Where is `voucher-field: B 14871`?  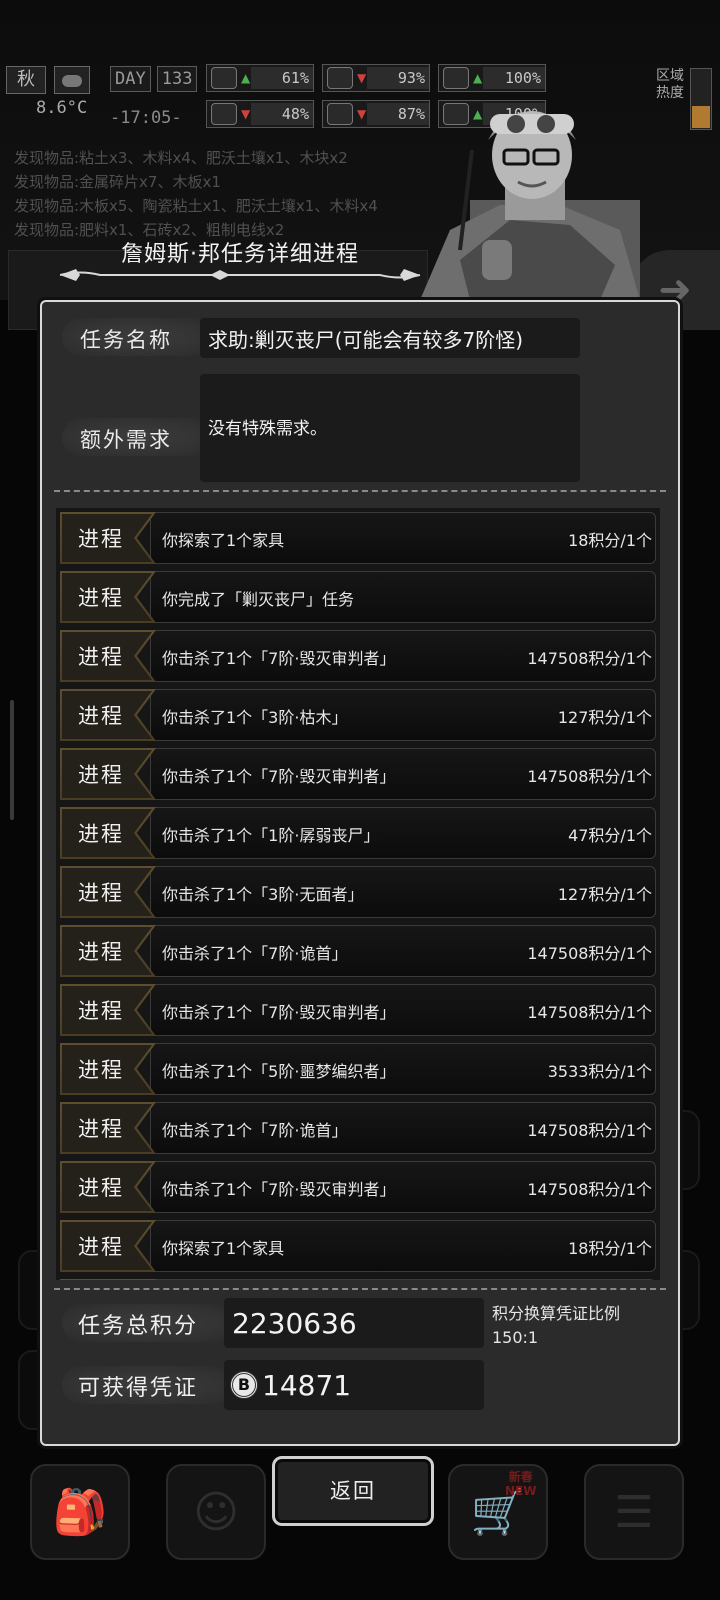
voucher-field: B 14871 is located at coordinates (354, 1385).